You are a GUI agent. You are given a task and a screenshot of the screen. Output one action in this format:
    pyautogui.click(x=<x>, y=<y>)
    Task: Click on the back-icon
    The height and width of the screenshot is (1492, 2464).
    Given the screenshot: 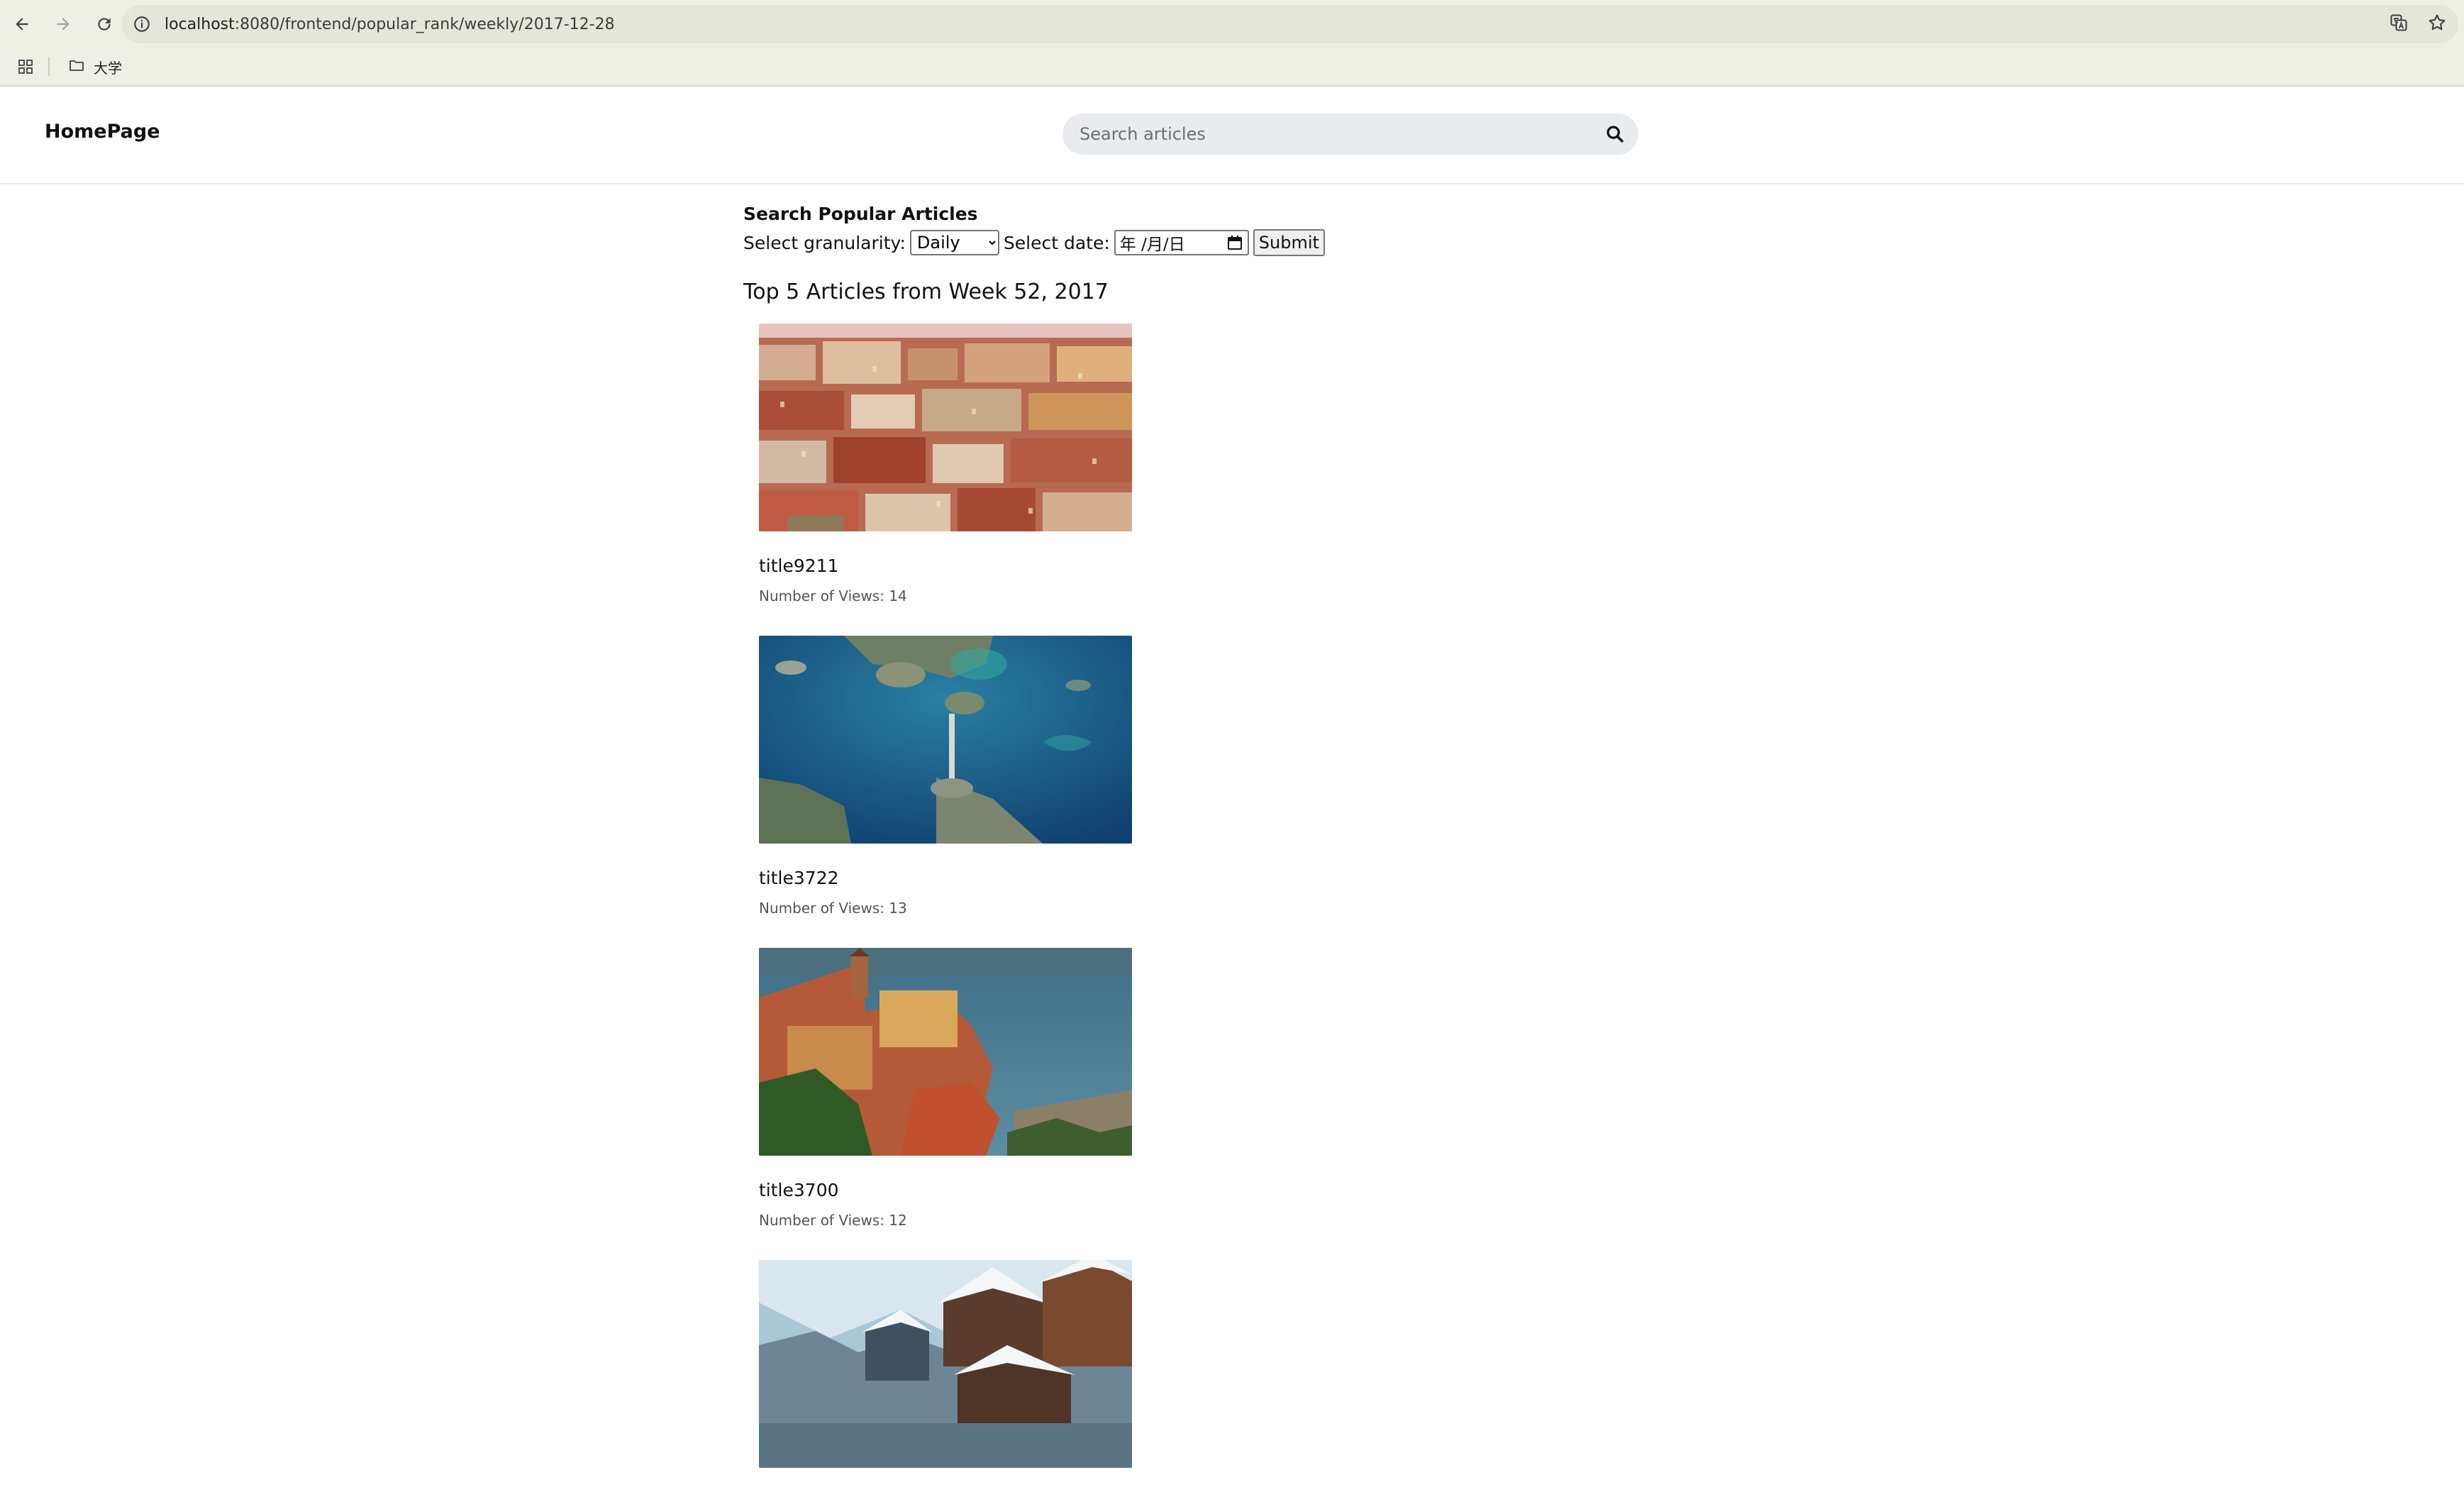 What is the action you would take?
    pyautogui.click(x=22, y=24)
    